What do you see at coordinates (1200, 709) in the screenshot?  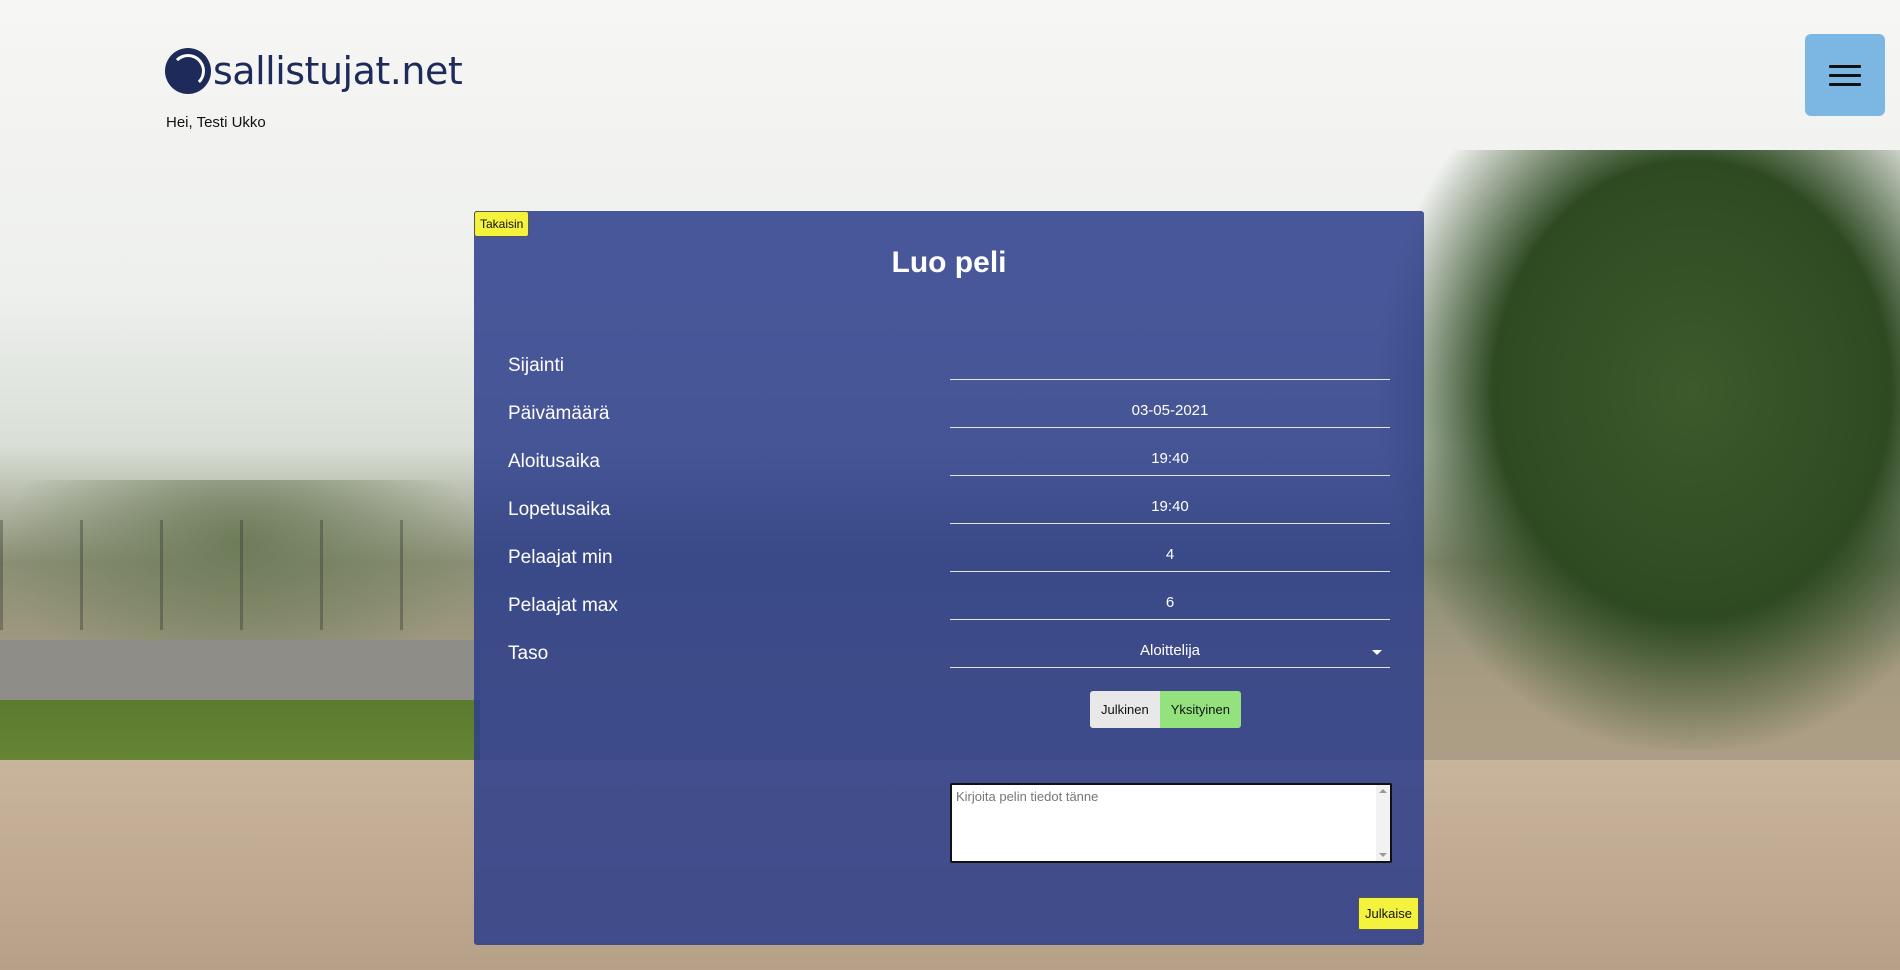 I see `private-option: Yksityinen` at bounding box center [1200, 709].